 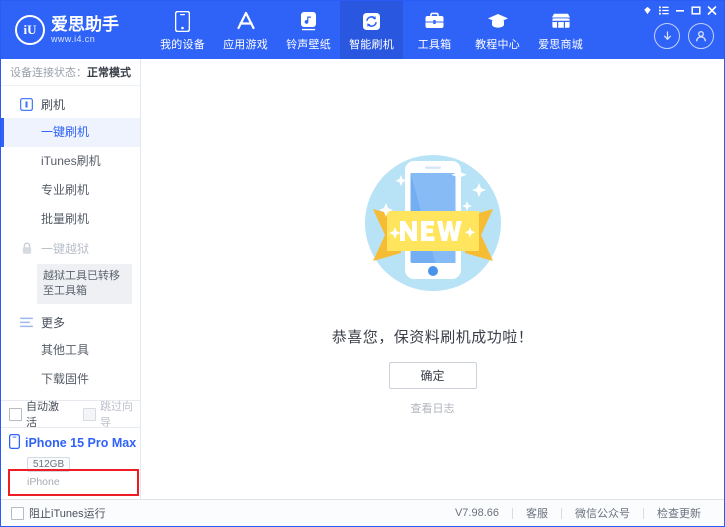 I want to click on item-label: iTunes刷机, so click(x=71, y=161).